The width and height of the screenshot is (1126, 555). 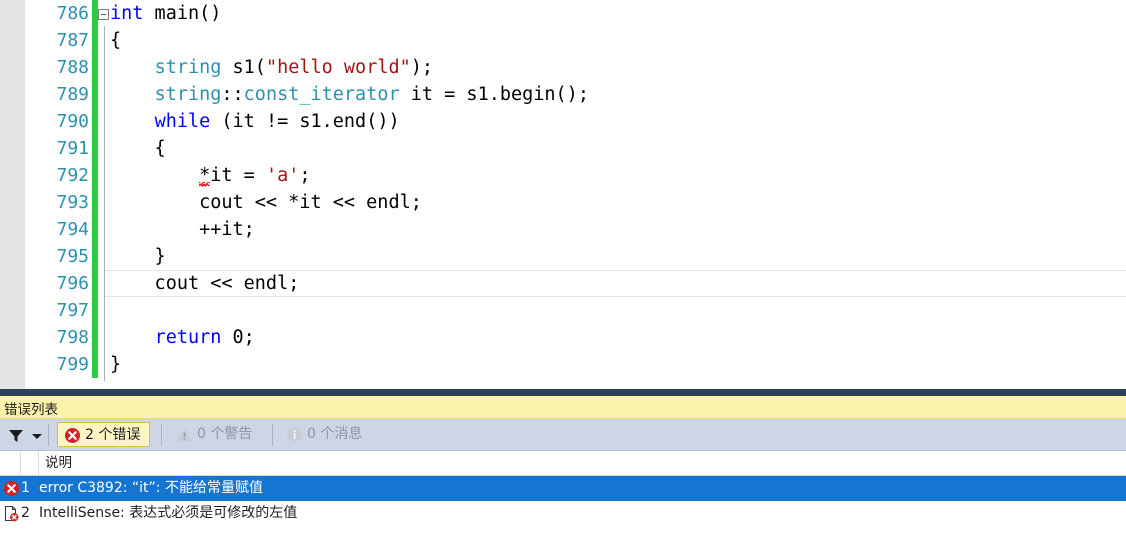 I want to click on line-number: 789, so click(x=72, y=94).